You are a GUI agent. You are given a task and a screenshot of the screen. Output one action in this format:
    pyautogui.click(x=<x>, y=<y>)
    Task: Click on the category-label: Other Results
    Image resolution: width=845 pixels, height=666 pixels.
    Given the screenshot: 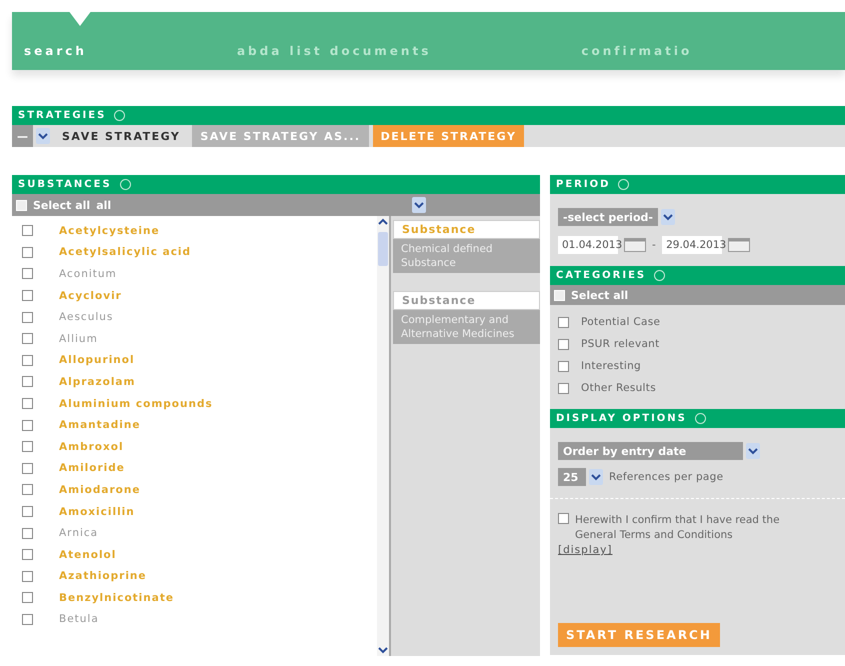 What is the action you would take?
    pyautogui.click(x=618, y=388)
    